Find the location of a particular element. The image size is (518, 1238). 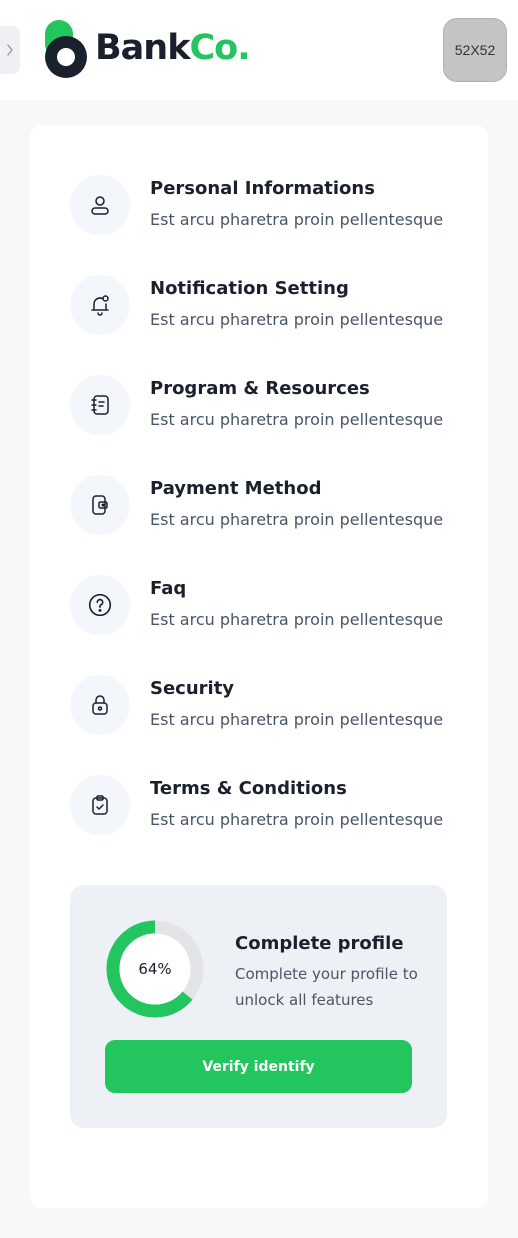

bankco-logo: BankCo. is located at coordinates (148, 49).